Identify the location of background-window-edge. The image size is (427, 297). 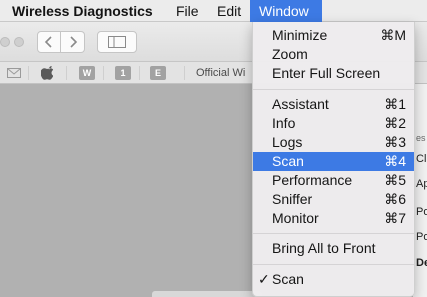
(207, 294).